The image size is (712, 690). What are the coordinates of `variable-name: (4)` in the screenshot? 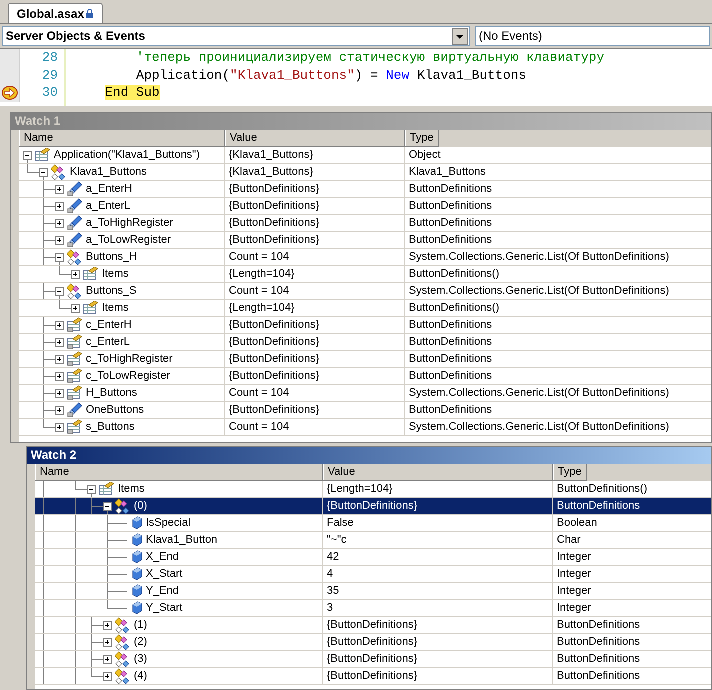 It's located at (141, 676).